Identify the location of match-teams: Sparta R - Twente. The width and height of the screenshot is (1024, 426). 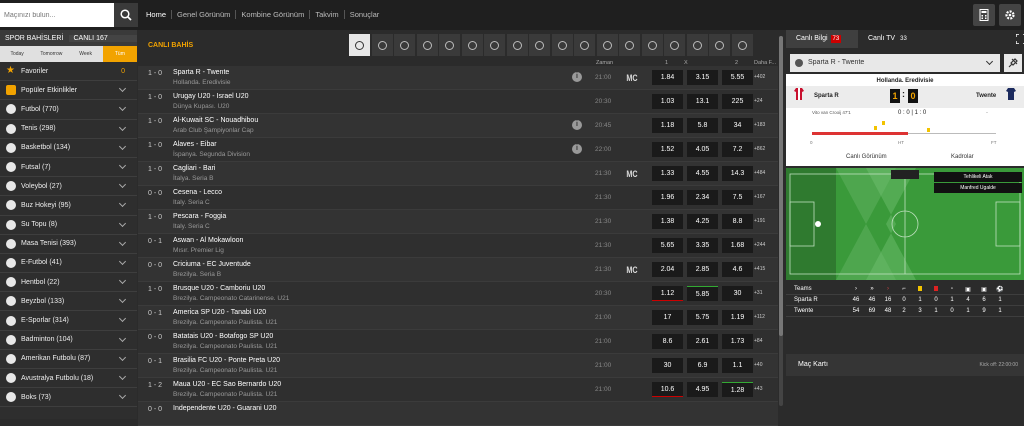
(201, 72).